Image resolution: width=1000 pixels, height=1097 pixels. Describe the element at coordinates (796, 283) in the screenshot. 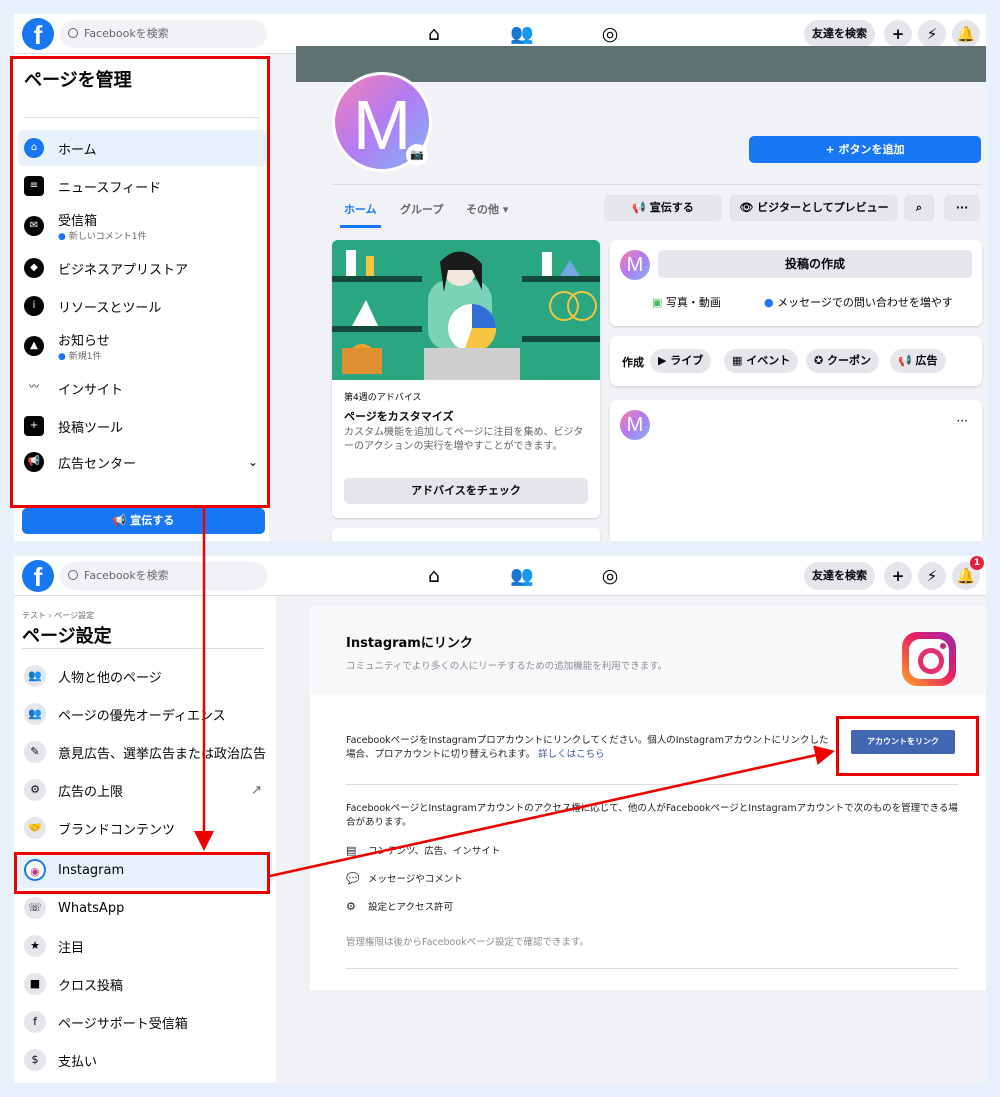

I see `composer-card: M 投稿の作成 ▣ 写真・動画 ● メッセージでの問い合わせを増やす` at that location.